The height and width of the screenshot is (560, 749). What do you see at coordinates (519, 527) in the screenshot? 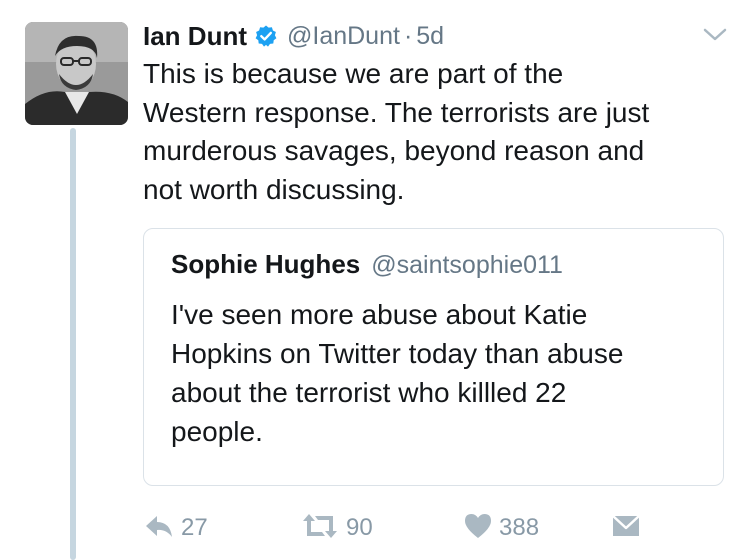
I see `like-count: 388` at bounding box center [519, 527].